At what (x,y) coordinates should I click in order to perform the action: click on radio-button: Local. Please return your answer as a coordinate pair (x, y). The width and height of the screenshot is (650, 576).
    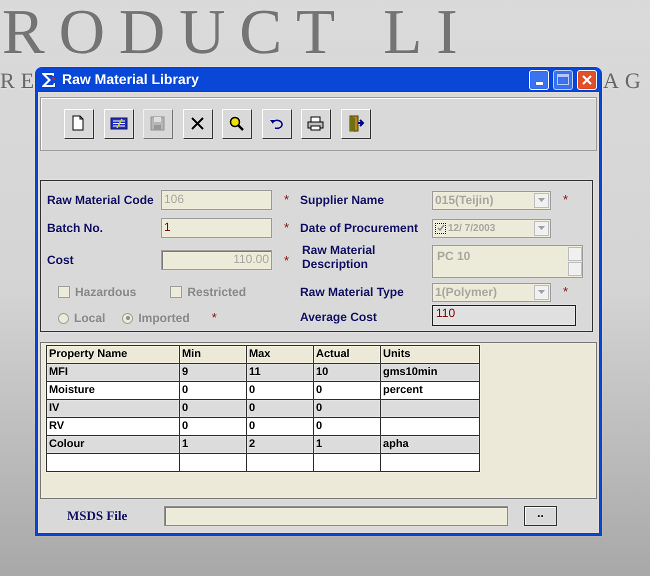
    Looking at the image, I should click on (82, 318).